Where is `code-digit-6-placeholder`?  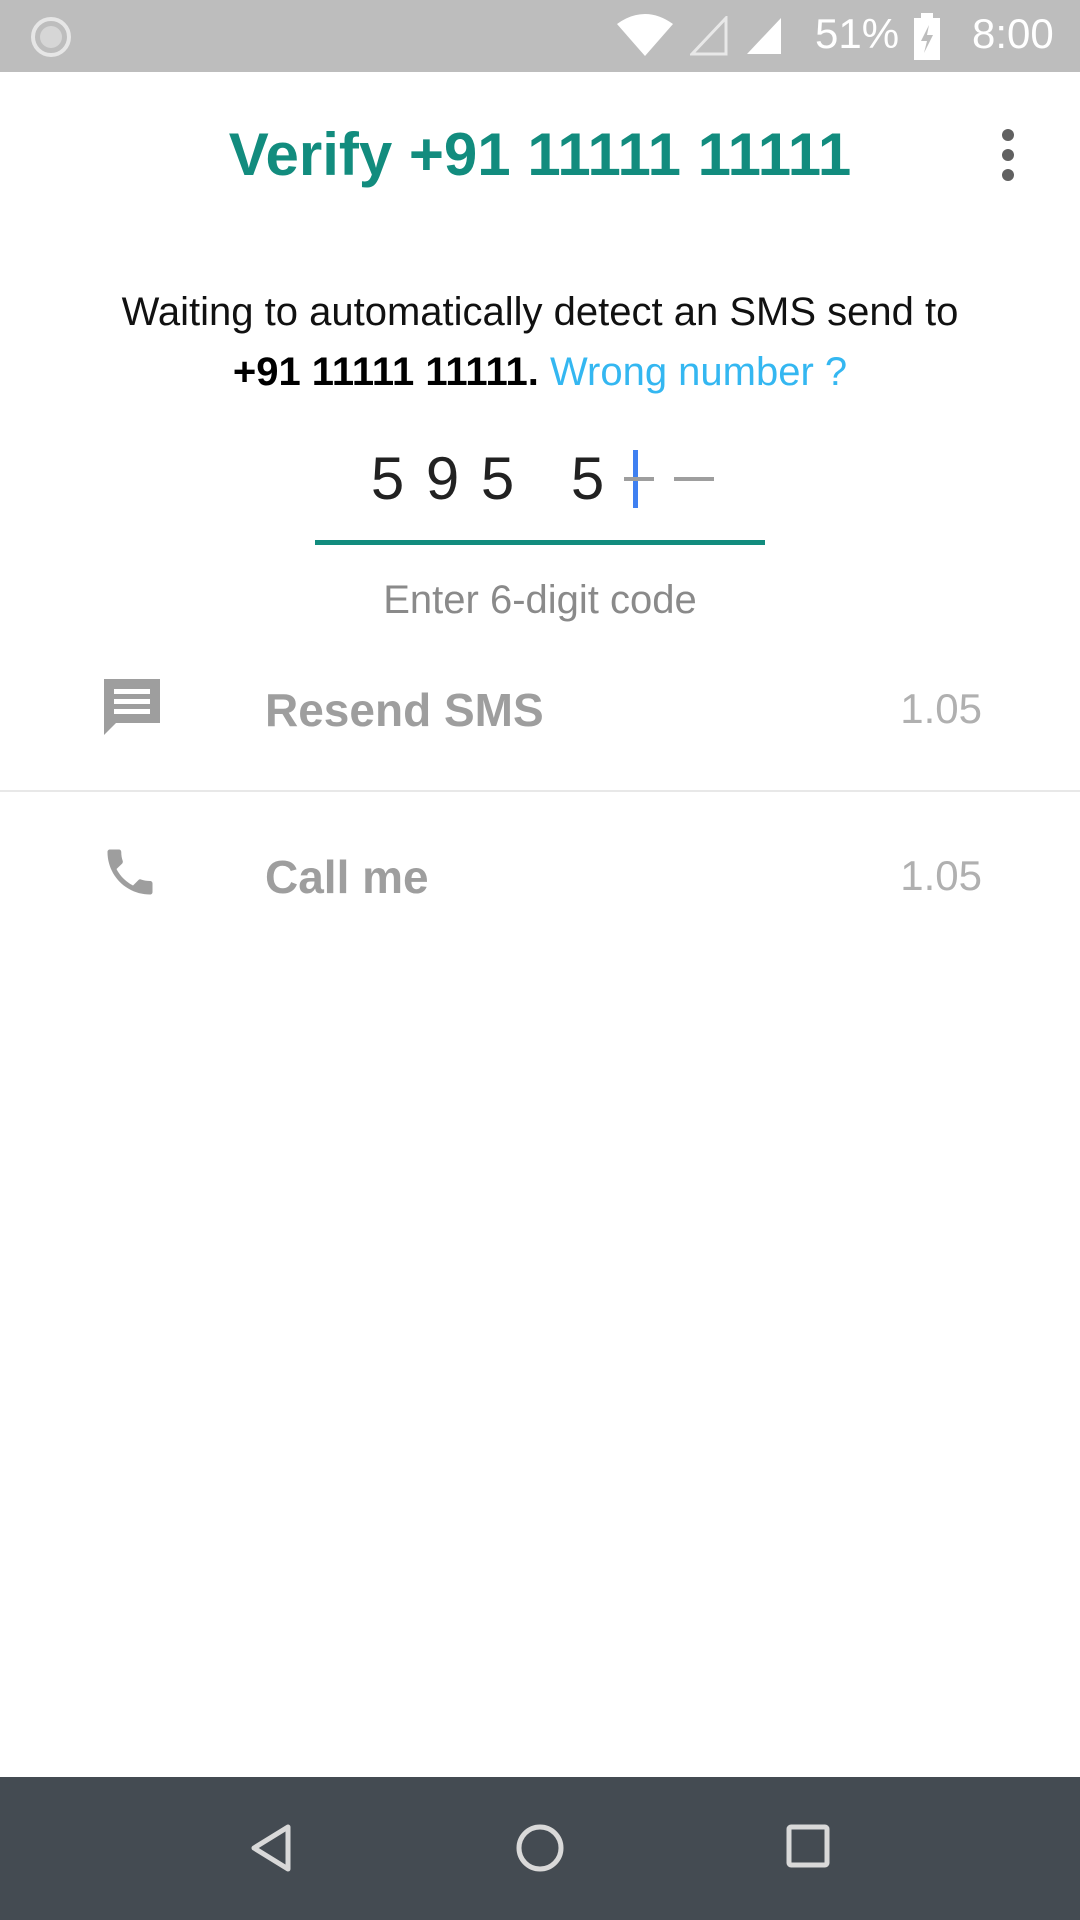 code-digit-6-placeholder is located at coordinates (694, 478).